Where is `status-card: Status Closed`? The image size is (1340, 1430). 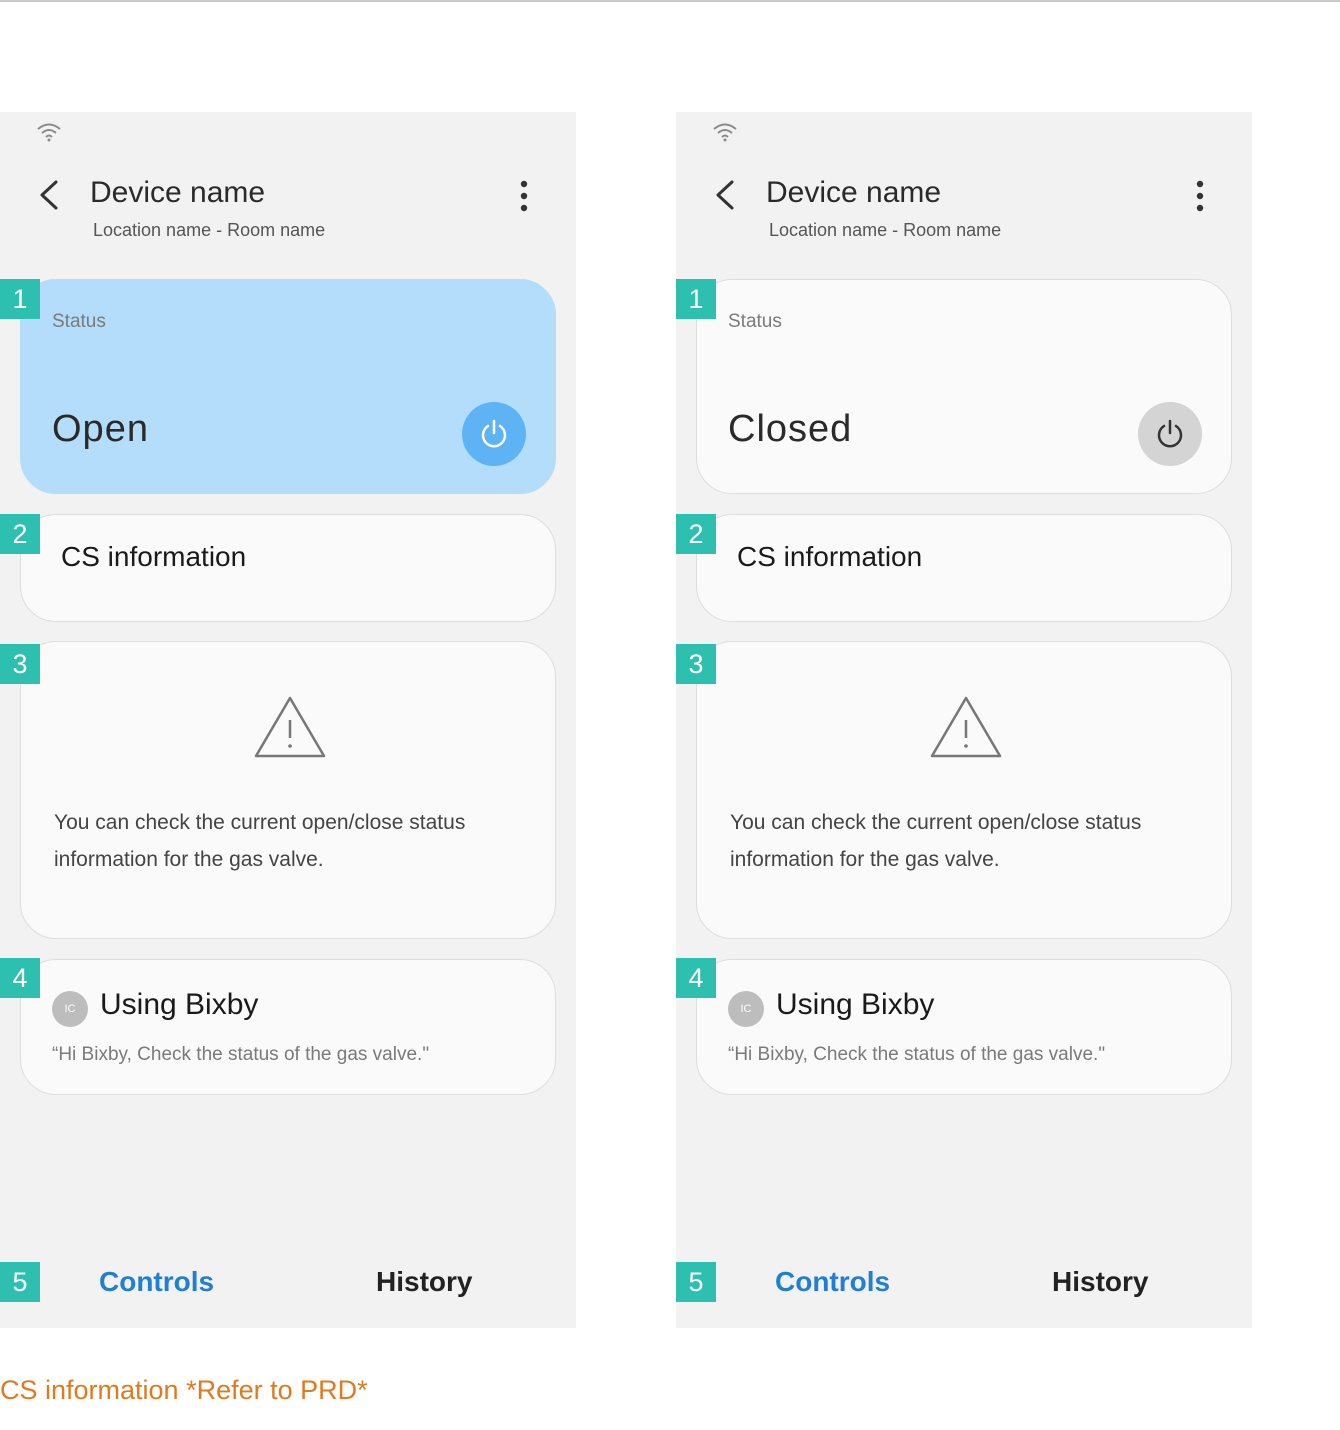 status-card: Status Closed is located at coordinates (964, 386).